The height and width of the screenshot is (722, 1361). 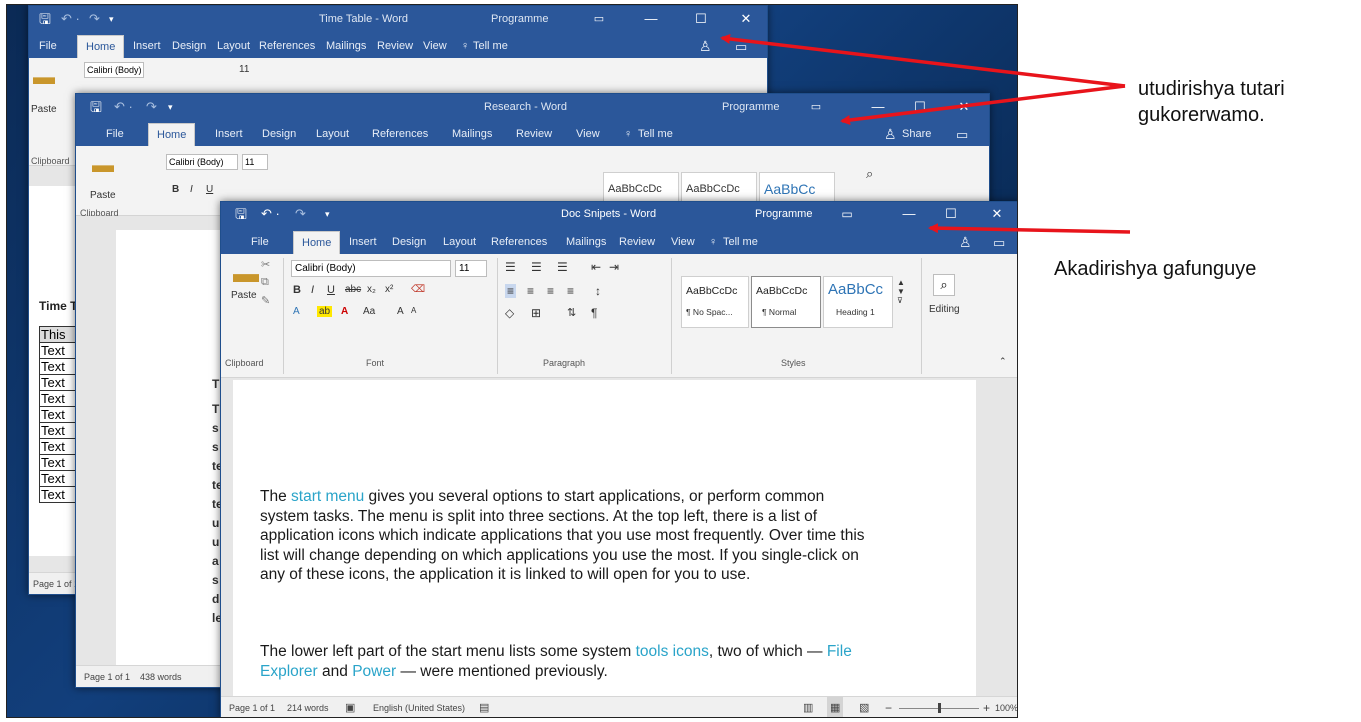 I want to click on numbering-icon: ☰, so click(x=536, y=267).